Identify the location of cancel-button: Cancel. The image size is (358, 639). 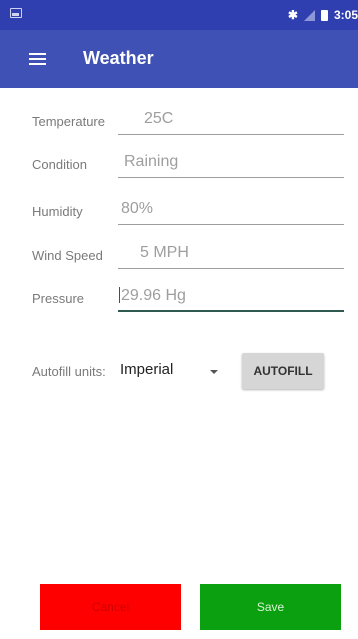
(110, 607).